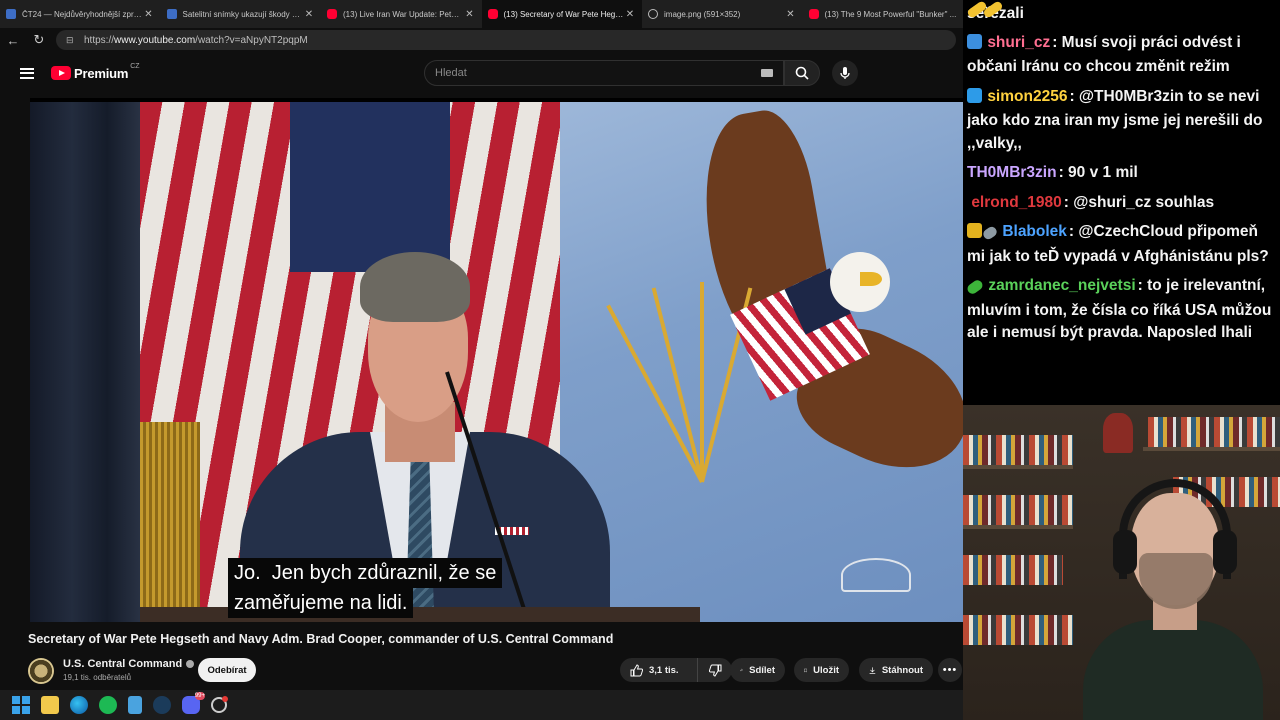 The image size is (1280, 720). What do you see at coordinates (13, 40) in the screenshot?
I see `back-arrow-icon: ←` at bounding box center [13, 40].